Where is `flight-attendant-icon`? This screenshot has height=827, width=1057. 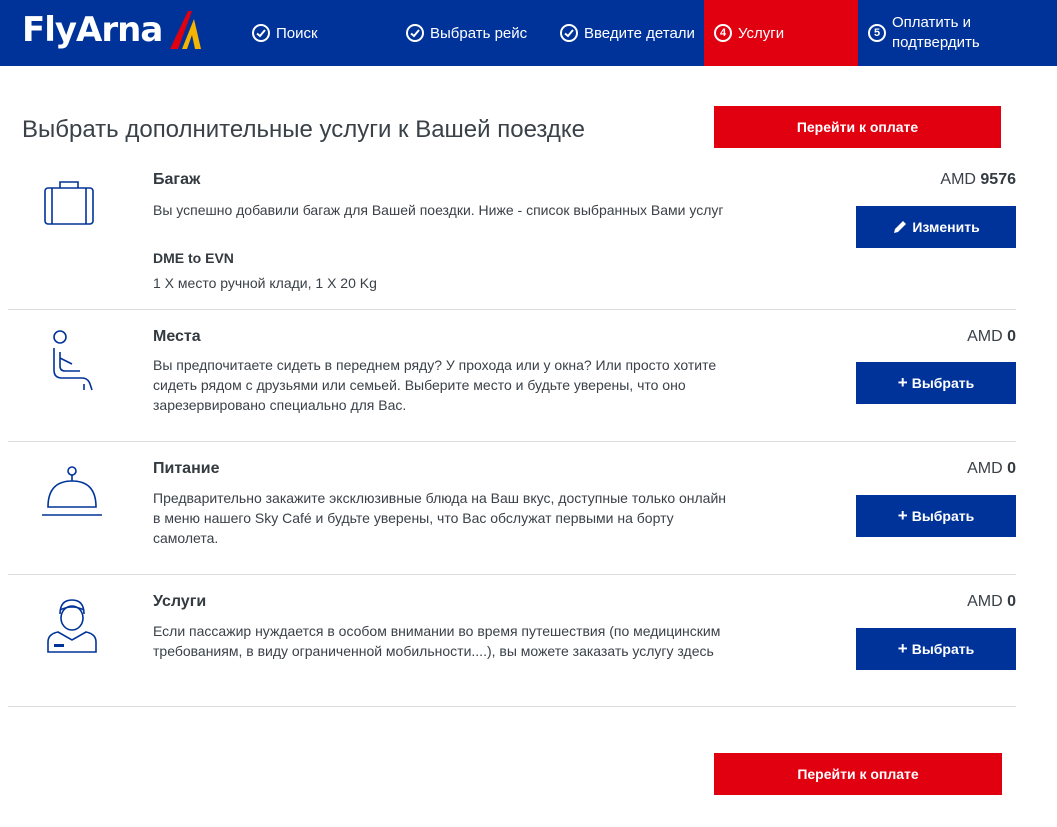 flight-attendant-icon is located at coordinates (72, 626).